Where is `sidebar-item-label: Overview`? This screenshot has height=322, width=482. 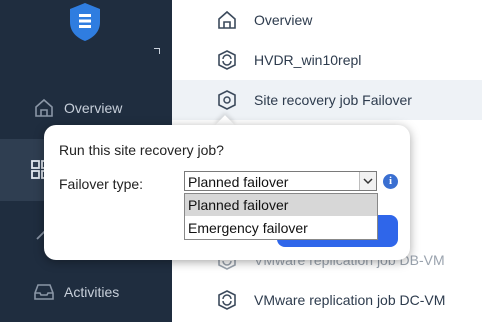 sidebar-item-label: Overview is located at coordinates (93, 108).